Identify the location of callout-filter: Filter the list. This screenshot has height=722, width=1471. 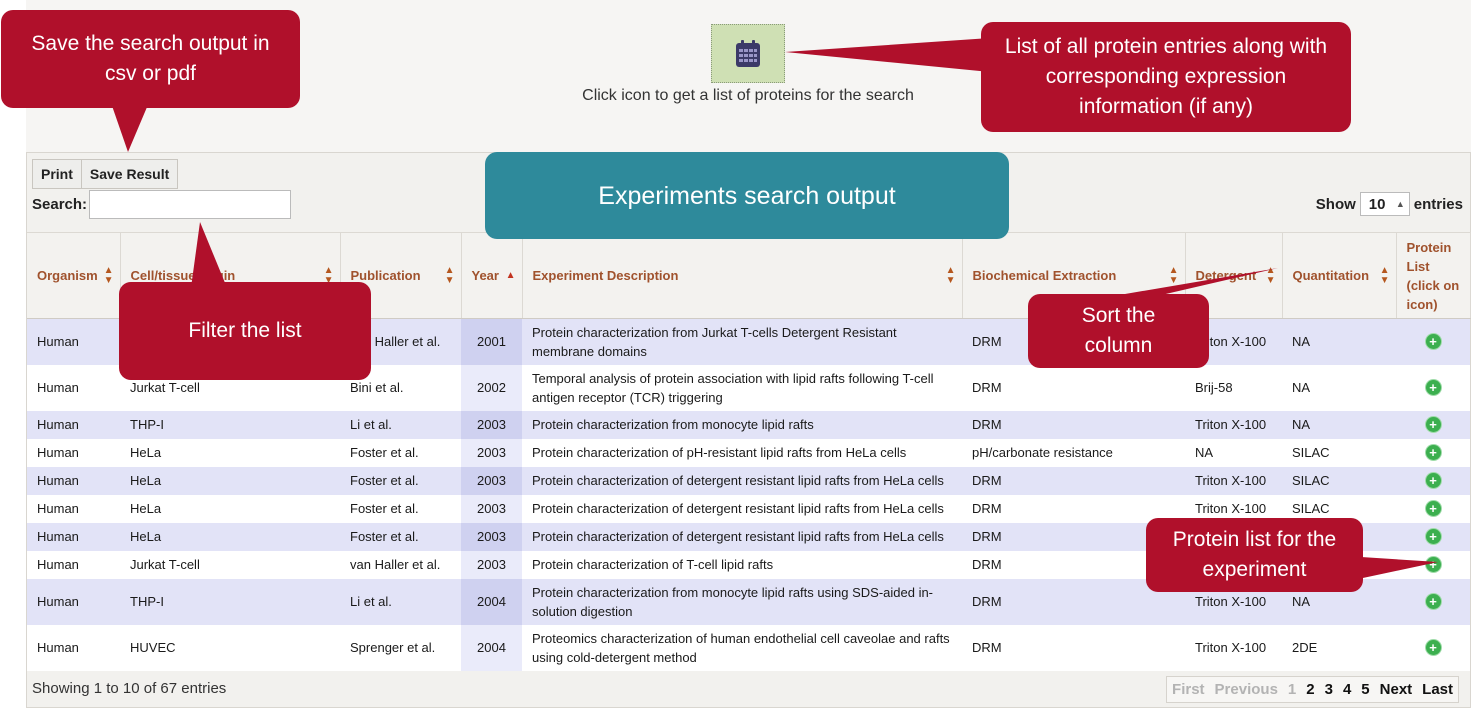
(245, 331).